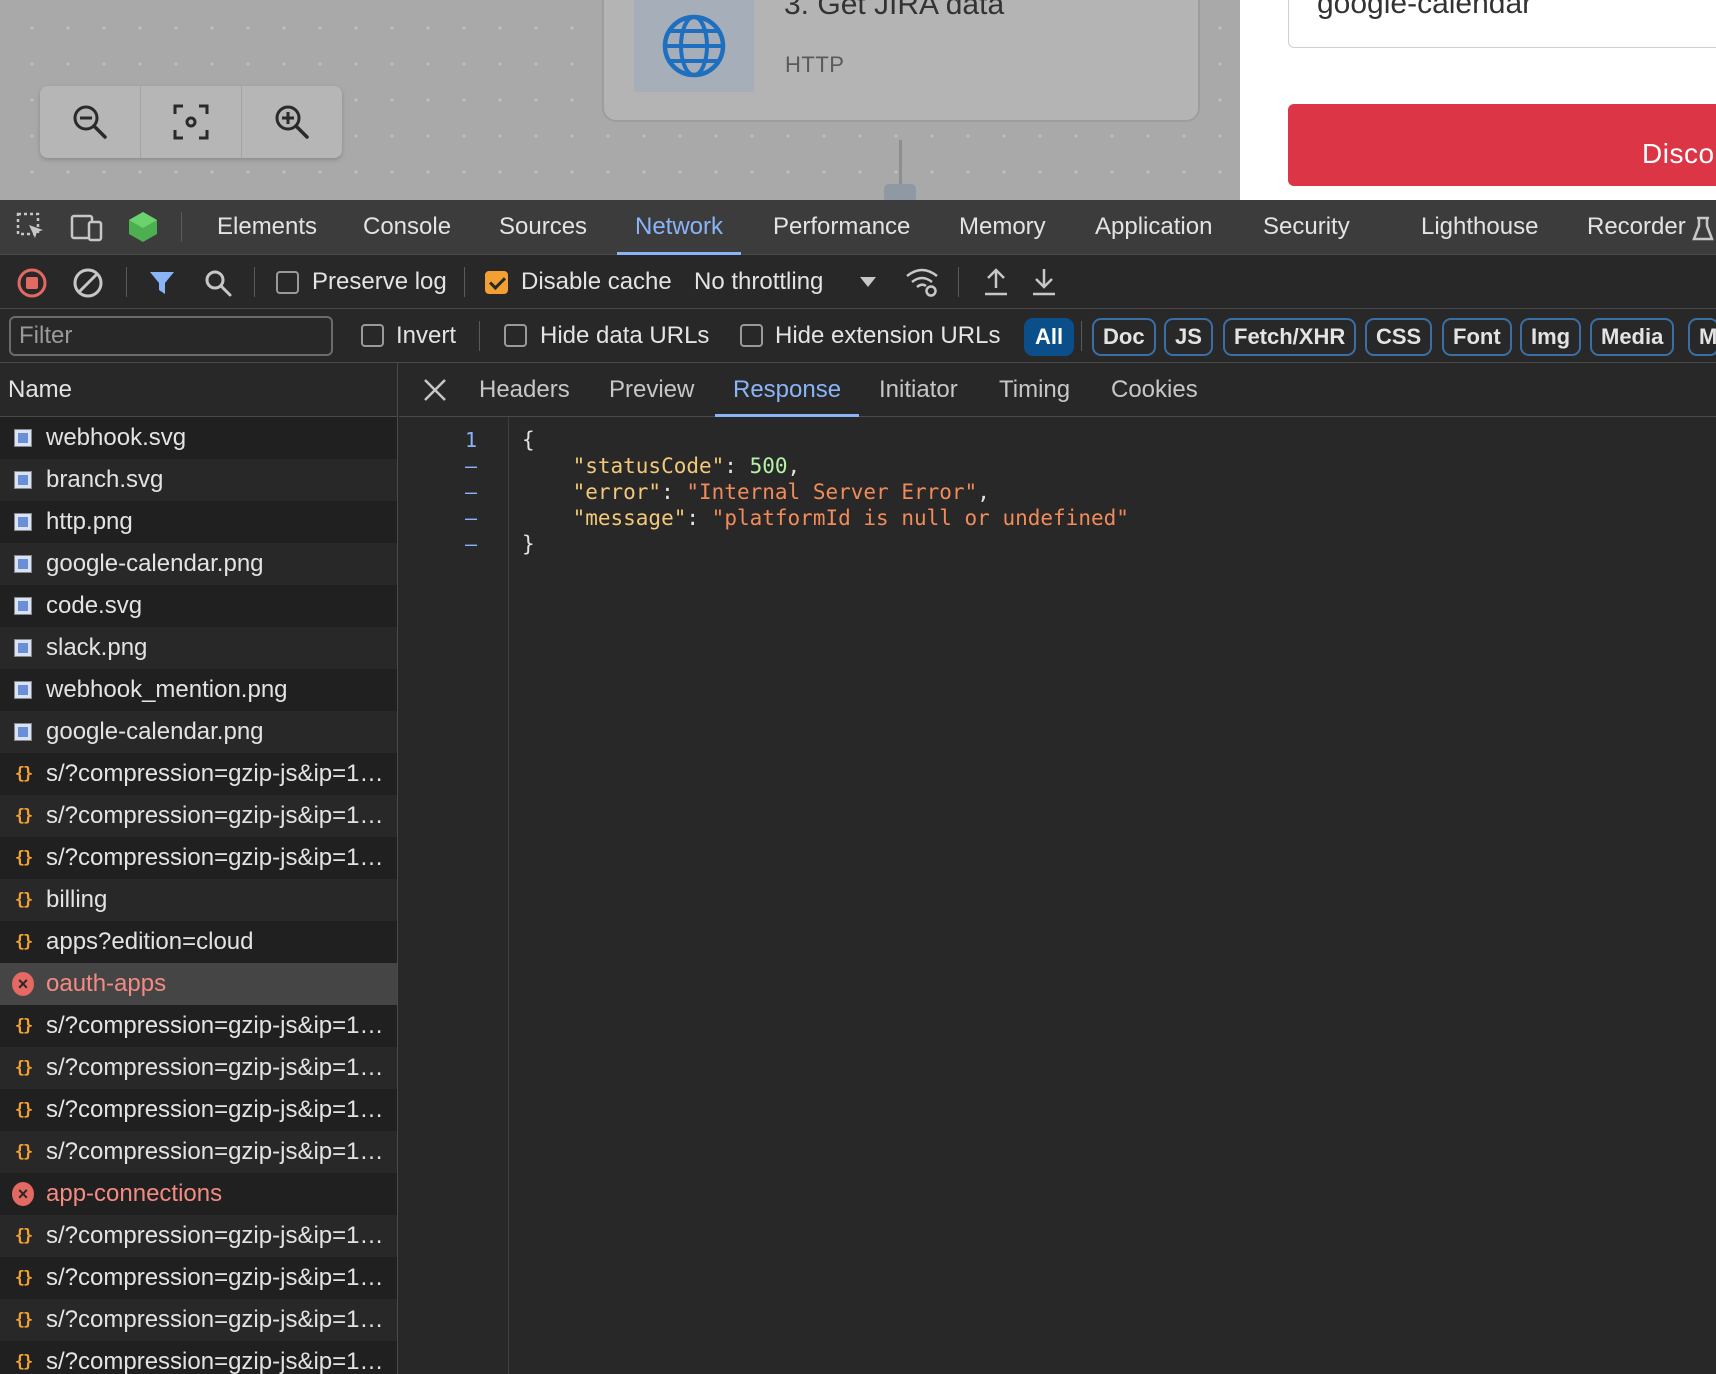 The width and height of the screenshot is (1716, 1374). What do you see at coordinates (996, 282) in the screenshot?
I see `import-har-button` at bounding box center [996, 282].